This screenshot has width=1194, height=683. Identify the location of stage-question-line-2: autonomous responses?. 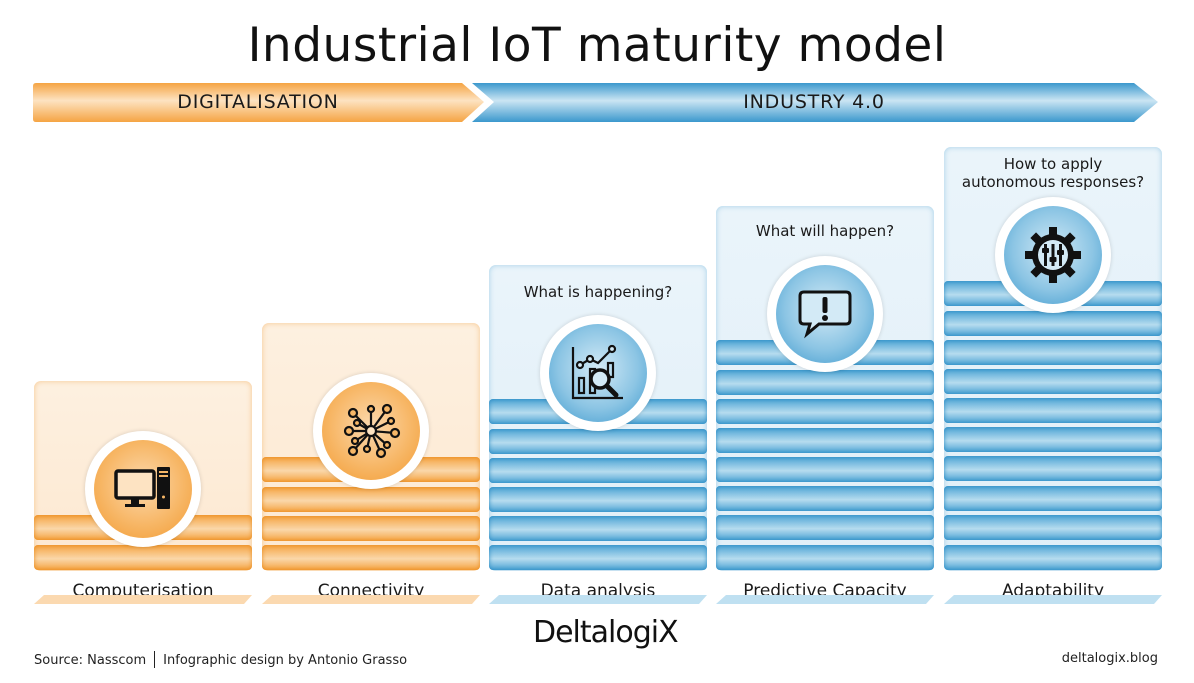
(1053, 182).